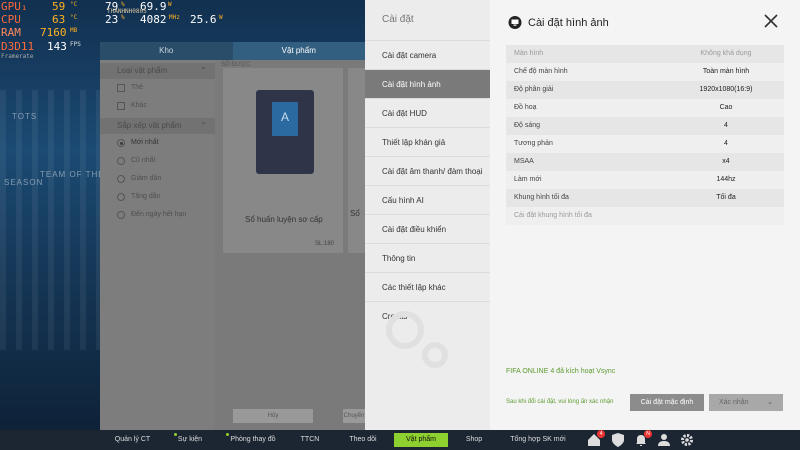  What do you see at coordinates (726, 180) in the screenshot?
I see `setting-value: 144hz` at bounding box center [726, 180].